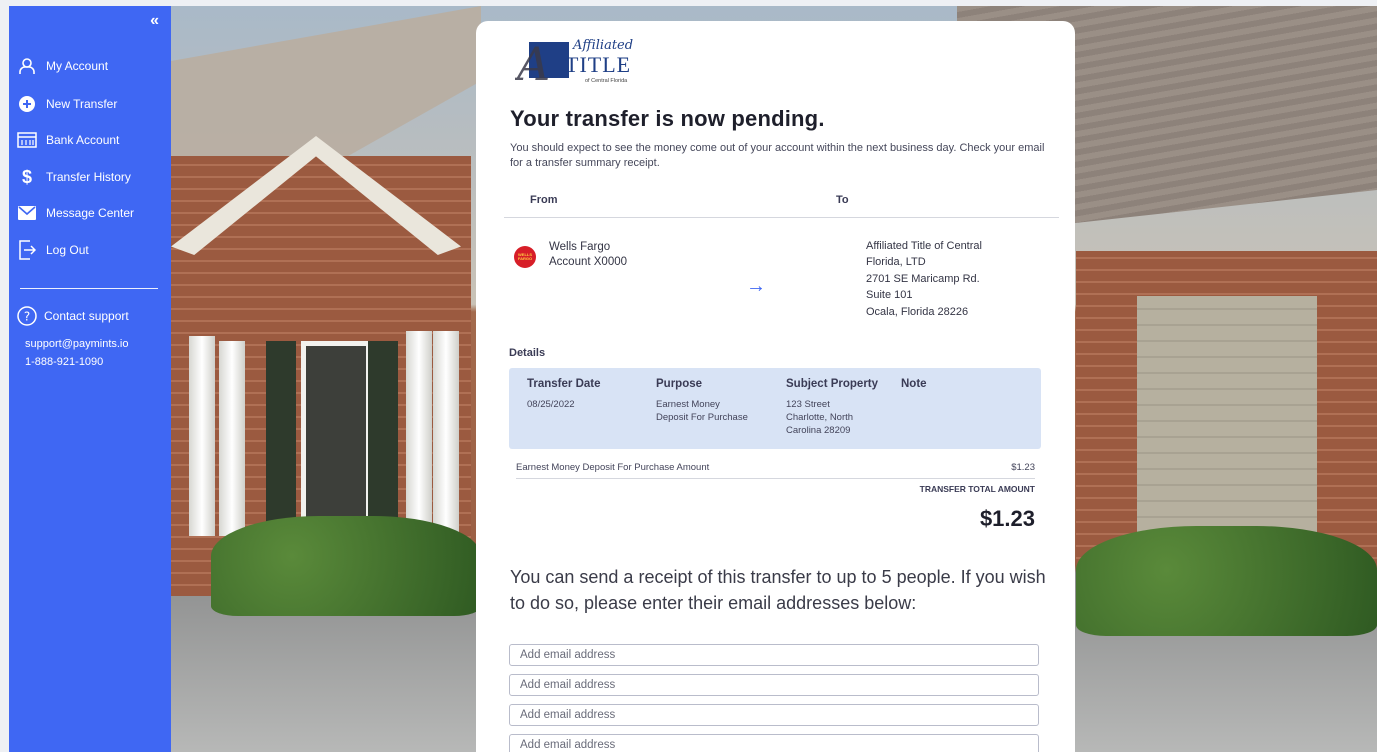  I want to click on sidebar-item-bank-account: Bank Account, so click(64, 140).